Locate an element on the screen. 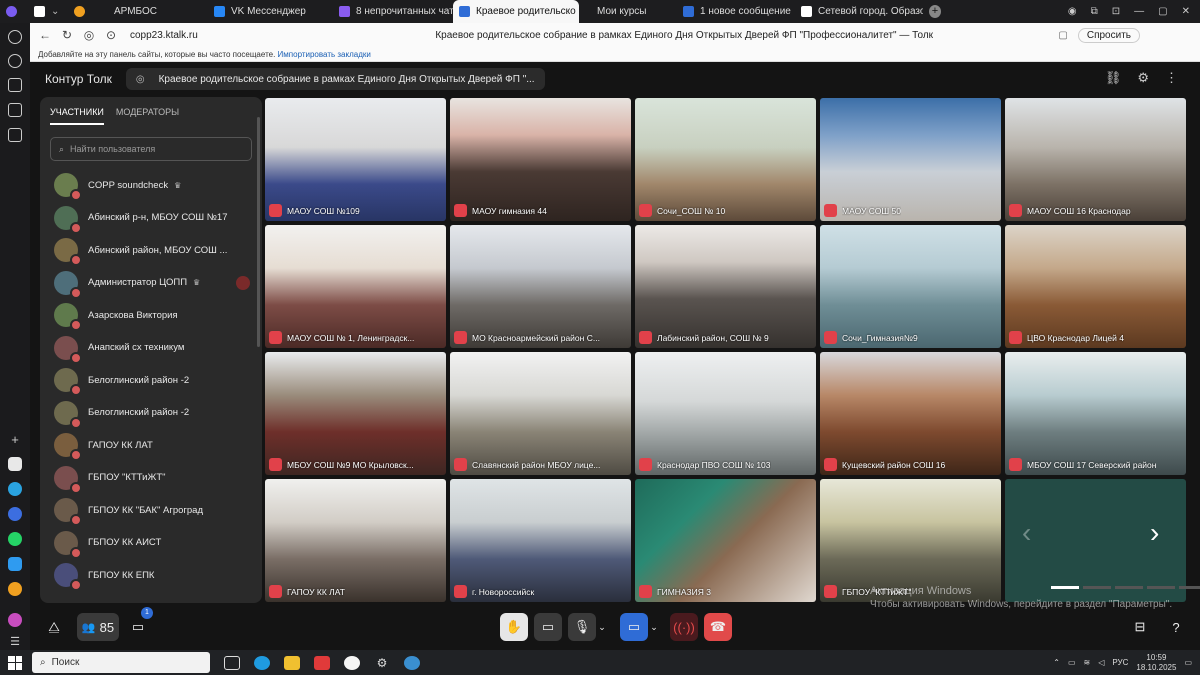 The height and width of the screenshot is (675, 1200). clock: 10:59 18.10.2025 is located at coordinates (1156, 663).